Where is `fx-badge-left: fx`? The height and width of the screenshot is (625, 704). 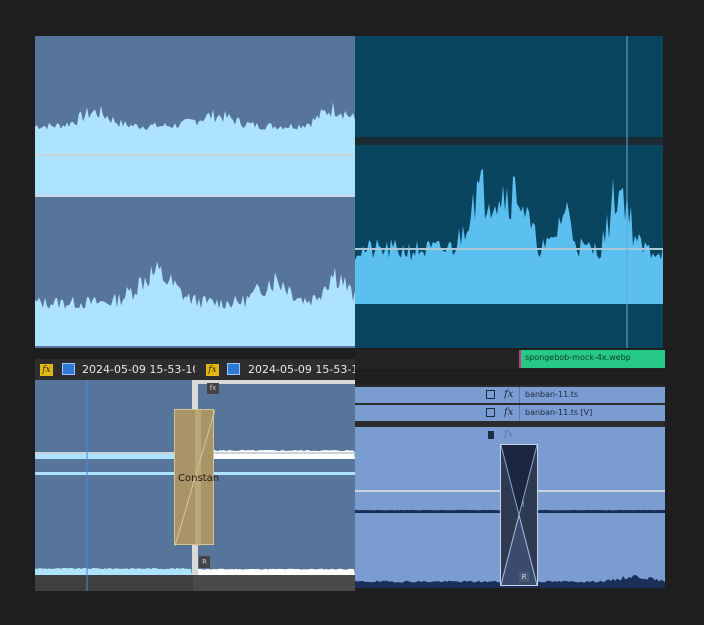
fx-badge-left: fx is located at coordinates (46, 370).